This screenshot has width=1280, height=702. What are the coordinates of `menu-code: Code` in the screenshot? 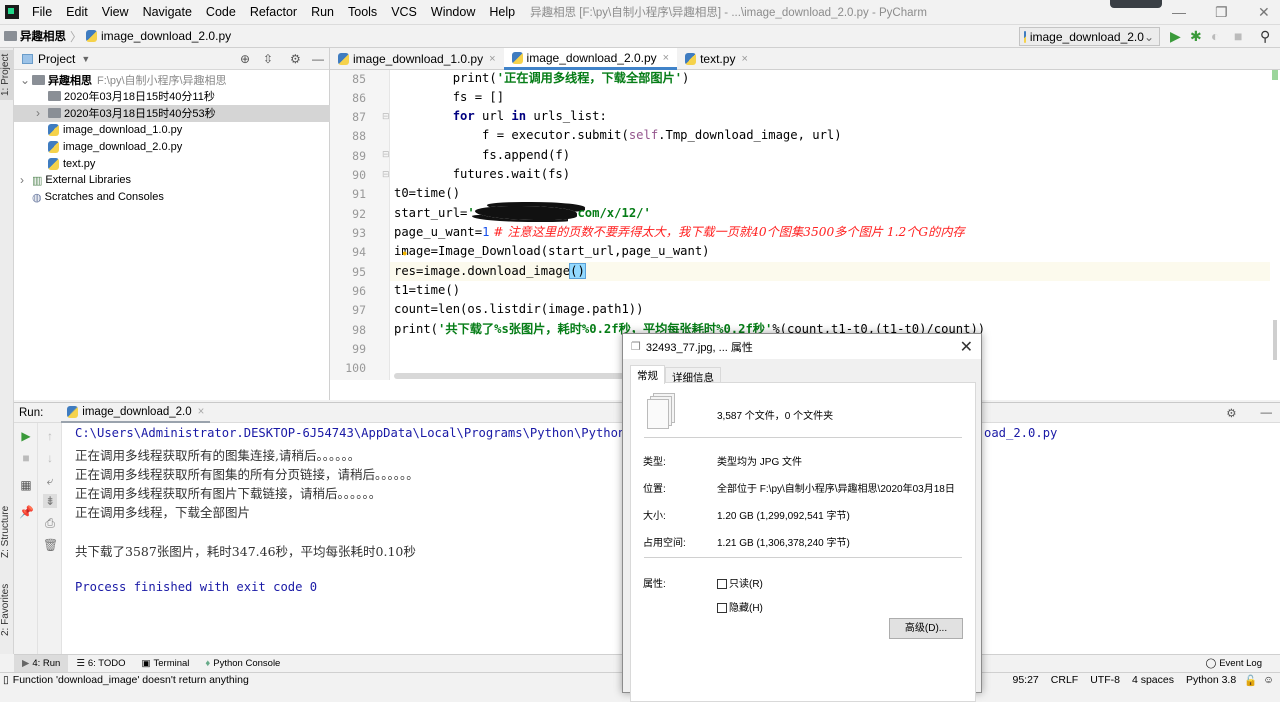 It's located at (221, 12).